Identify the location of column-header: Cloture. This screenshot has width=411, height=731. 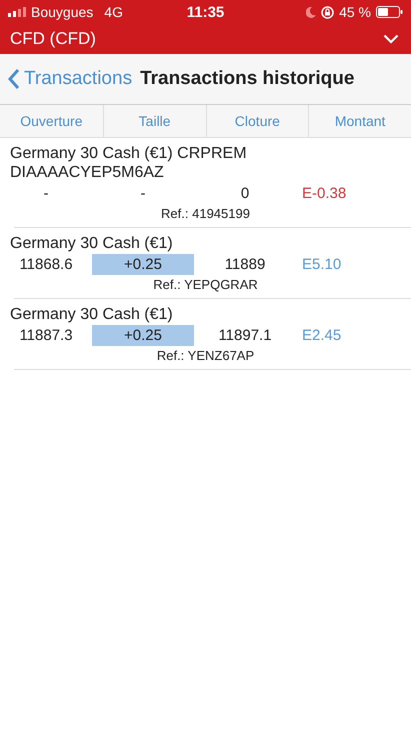
(257, 121).